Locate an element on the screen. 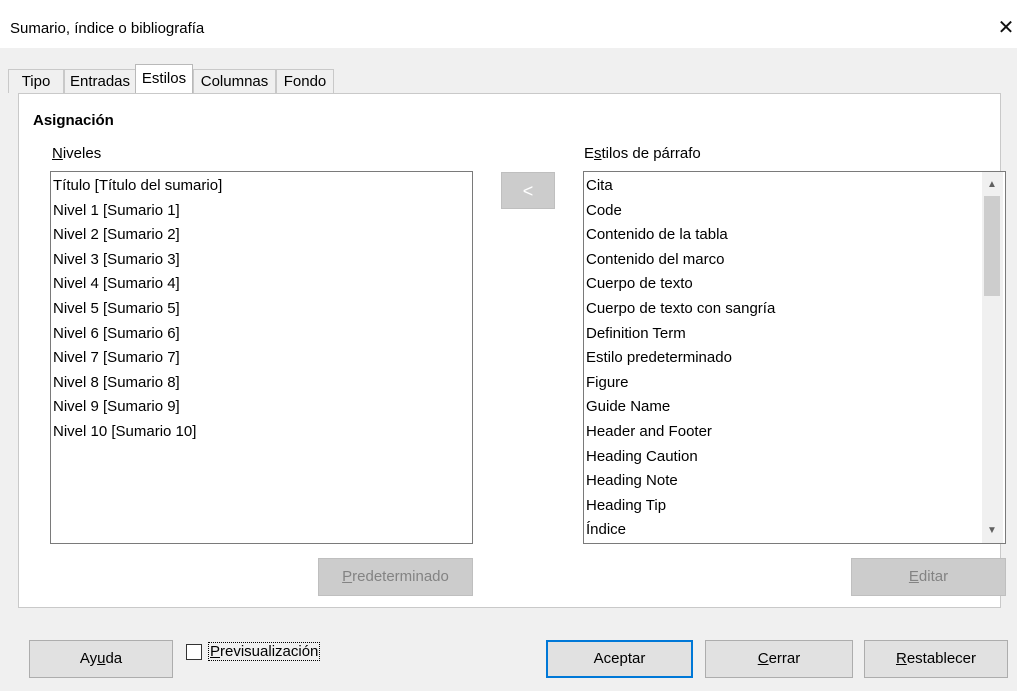  level-item-3: Nivel 3 [Sumario 3] is located at coordinates (261, 260).